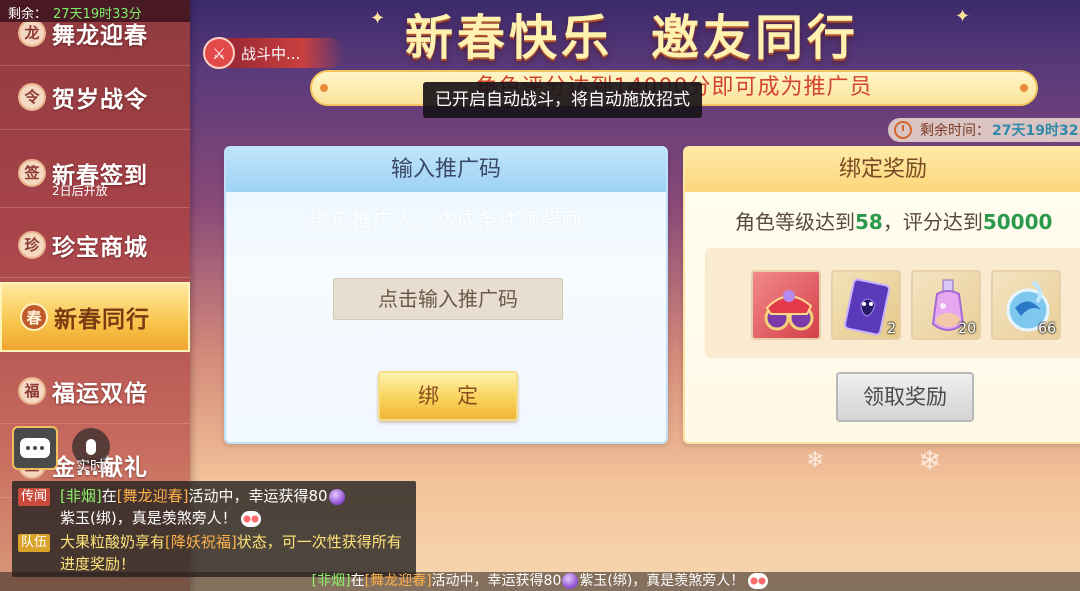 The image size is (1080, 591). Describe the element at coordinates (1026, 305) in the screenshot. I see `water-orb-icon: 66` at that location.